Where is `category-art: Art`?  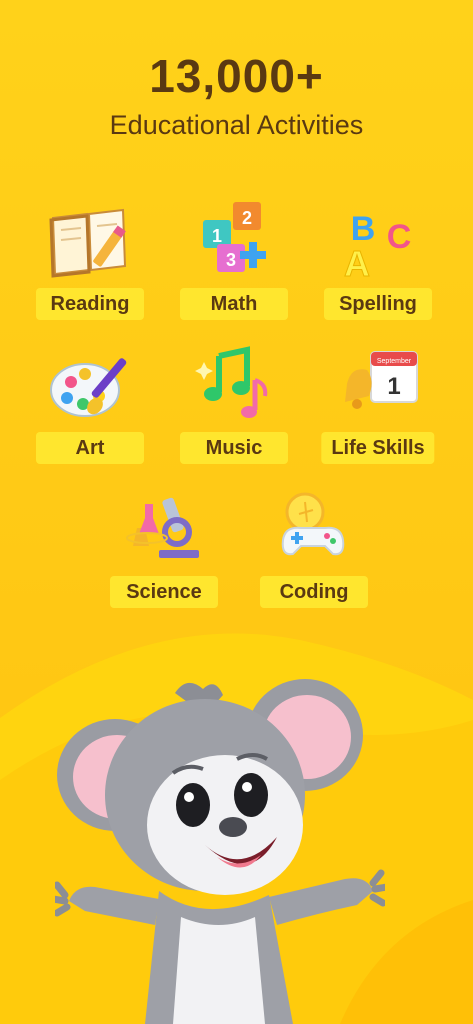 category-art: Art is located at coordinates (90, 409).